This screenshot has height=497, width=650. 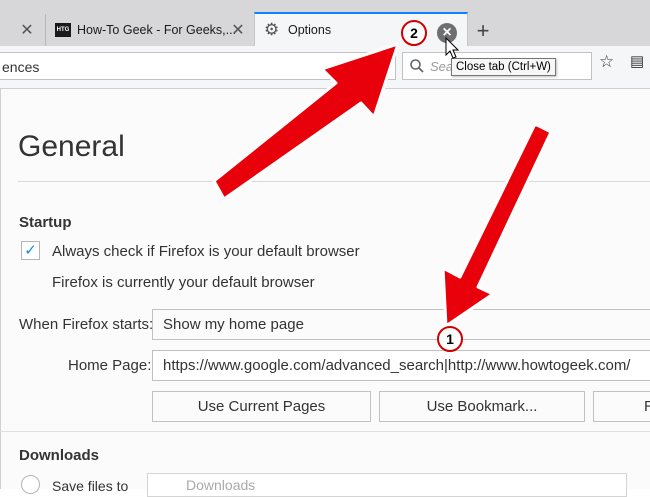 What do you see at coordinates (442, 66) in the screenshot?
I see `search-placeholder: Sea` at bounding box center [442, 66].